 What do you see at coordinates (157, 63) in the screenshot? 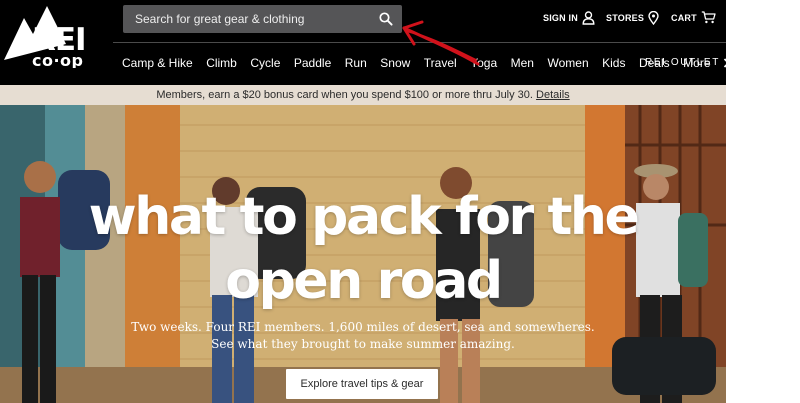
I see `nav-item-camp-hike: Camp & Hike` at bounding box center [157, 63].